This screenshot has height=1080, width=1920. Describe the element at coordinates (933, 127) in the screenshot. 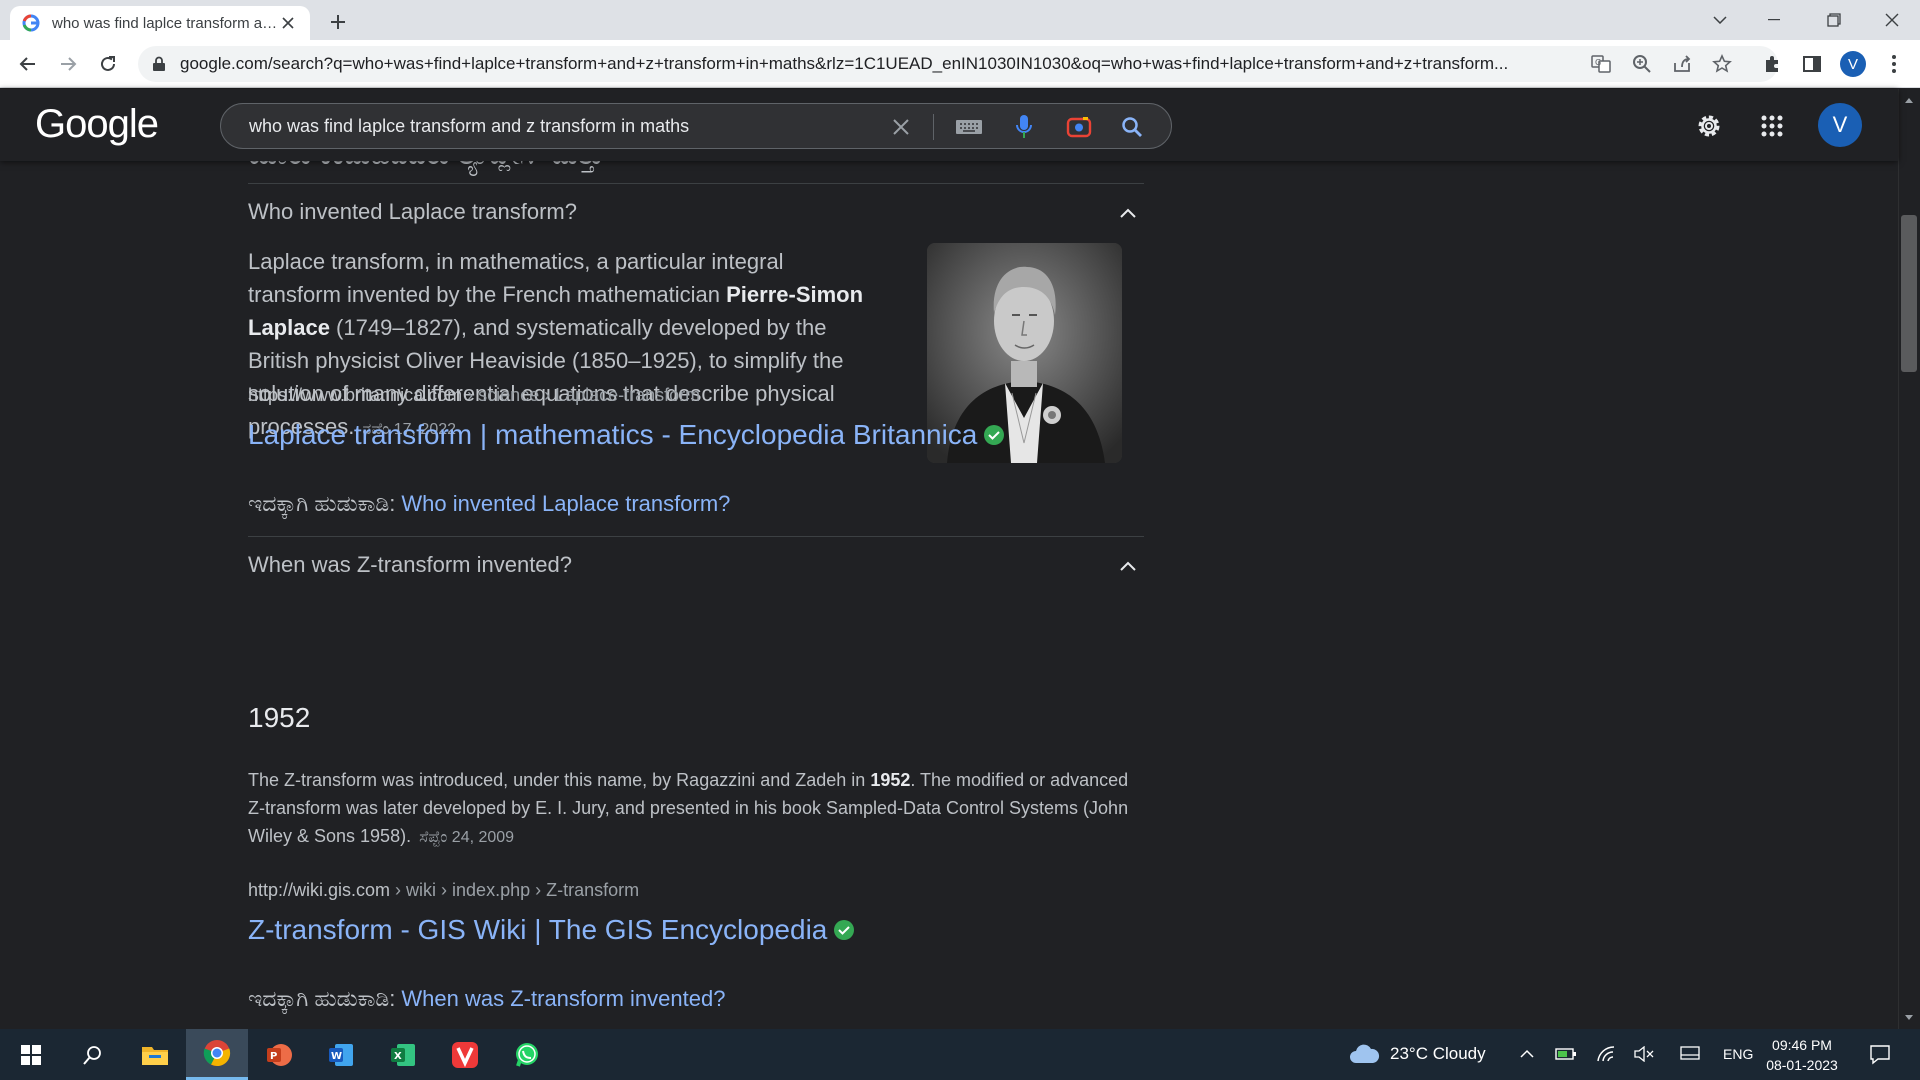

I see `search-divider` at that location.